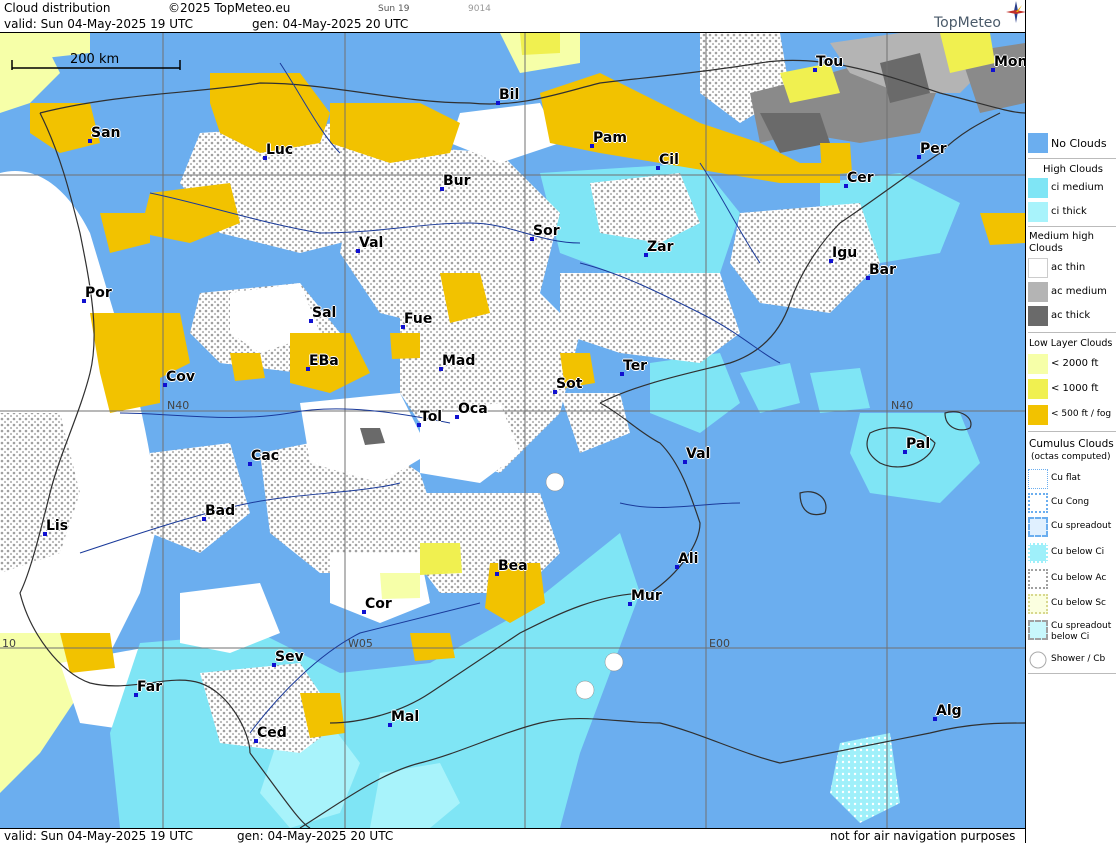  What do you see at coordinates (1068, 267) in the screenshot?
I see `legend-label: ac thin` at bounding box center [1068, 267].